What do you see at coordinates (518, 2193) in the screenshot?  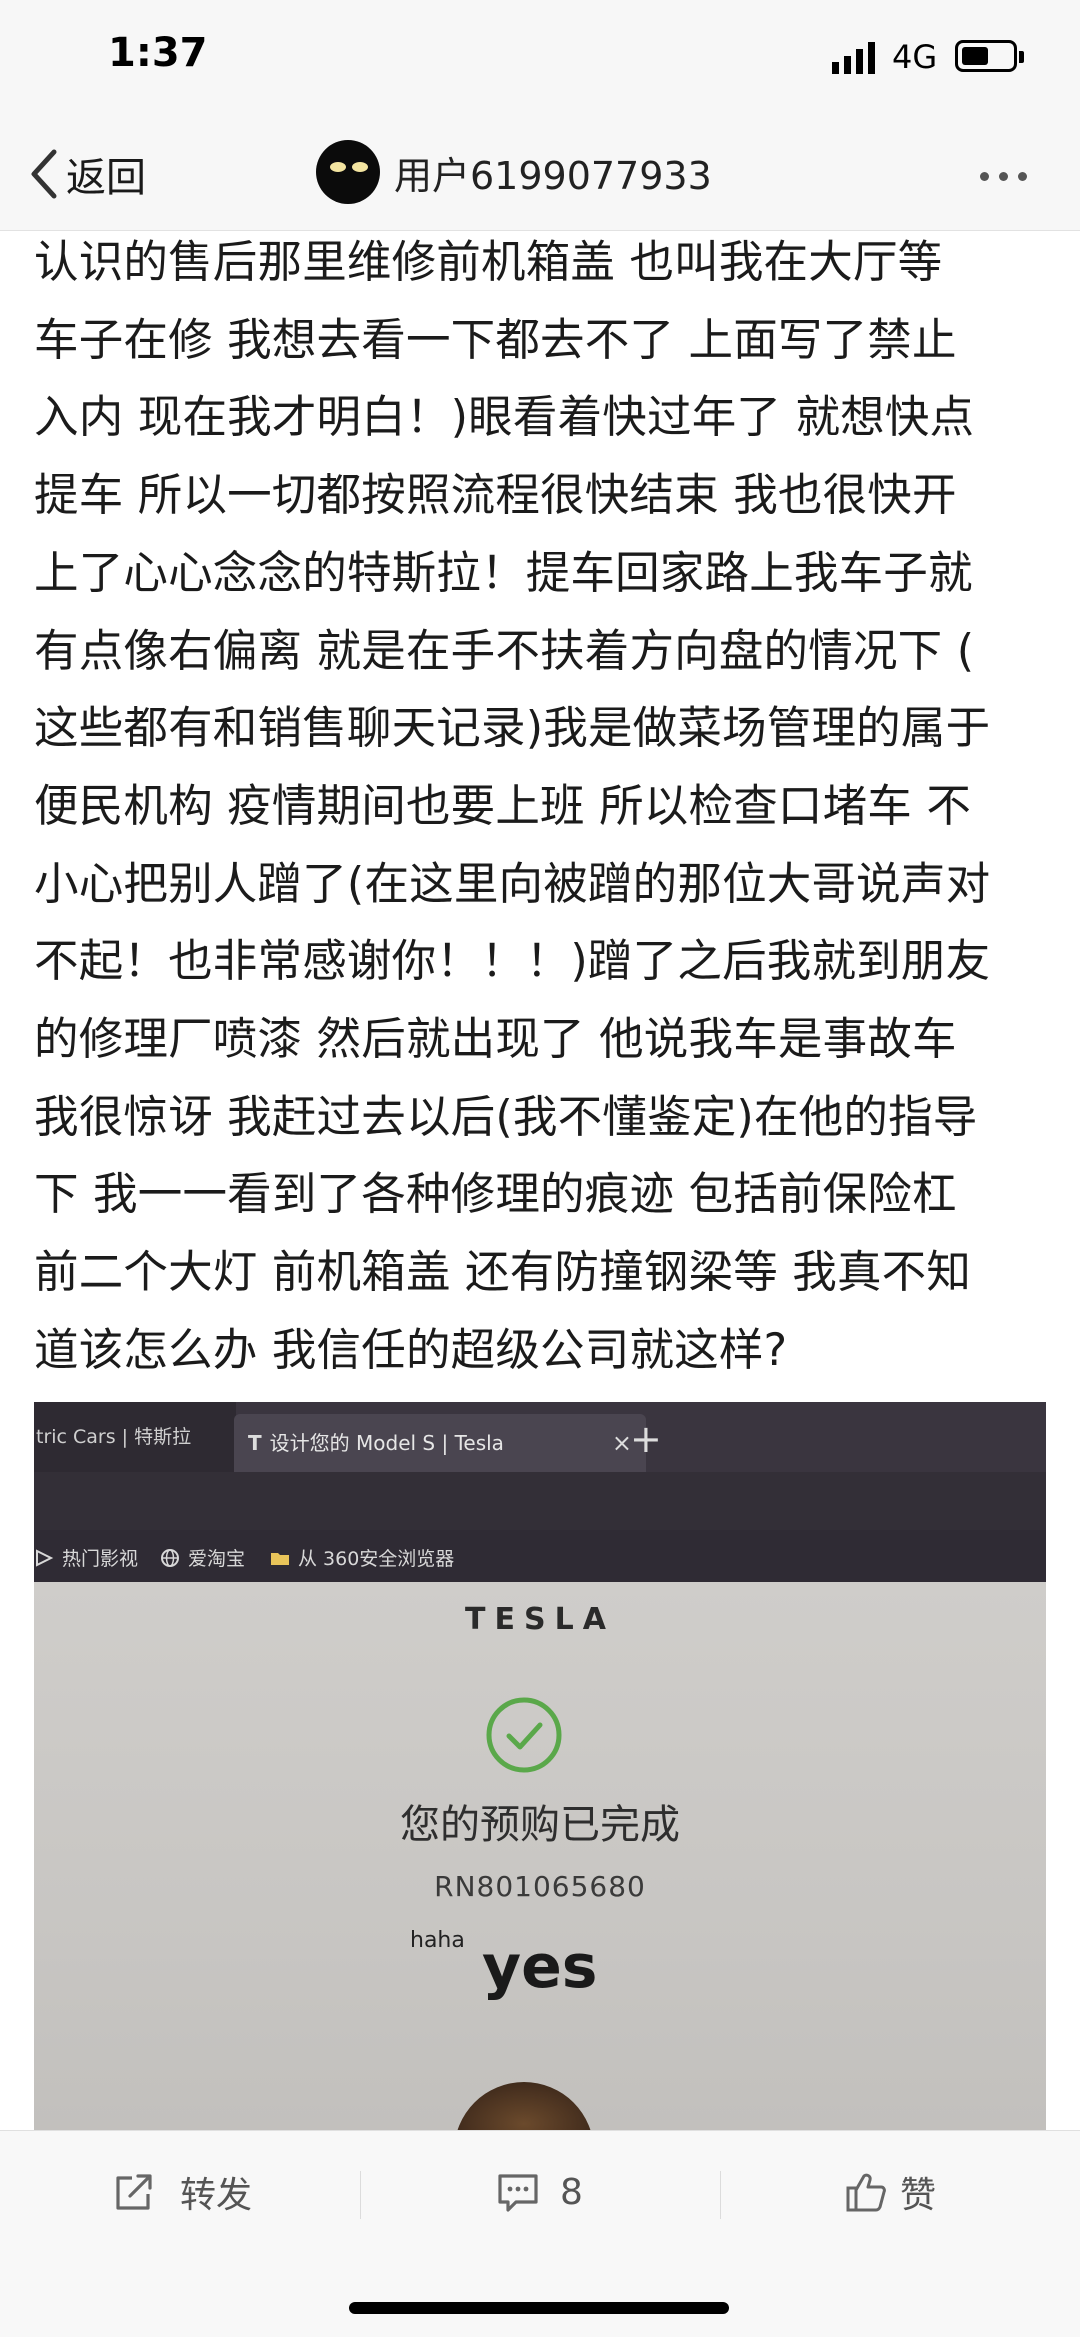 I see `comment-icon` at bounding box center [518, 2193].